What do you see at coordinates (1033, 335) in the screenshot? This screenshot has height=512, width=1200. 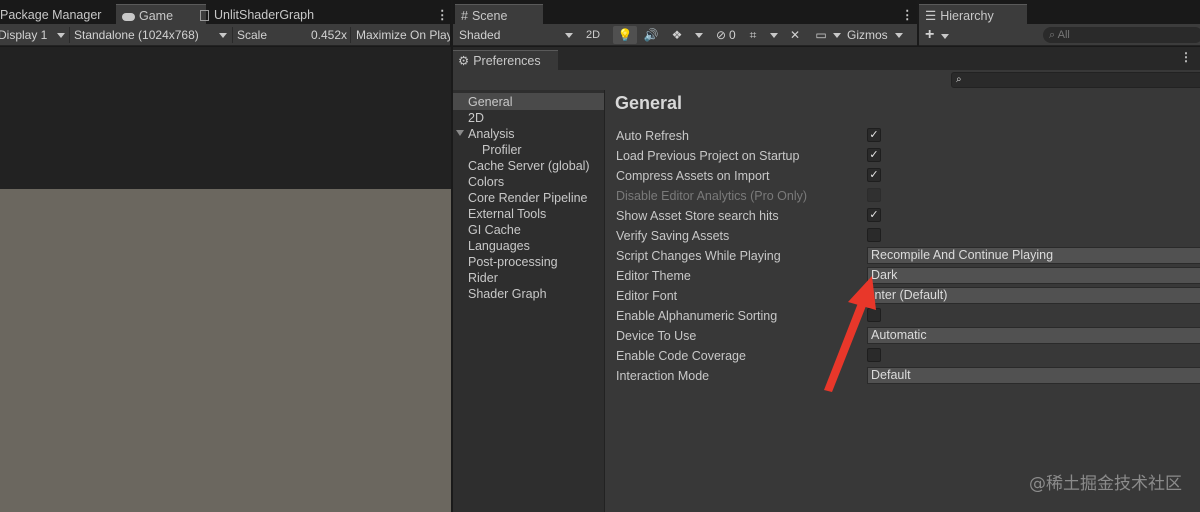 I see `device-to-use-dropdown: Automatic` at bounding box center [1033, 335].